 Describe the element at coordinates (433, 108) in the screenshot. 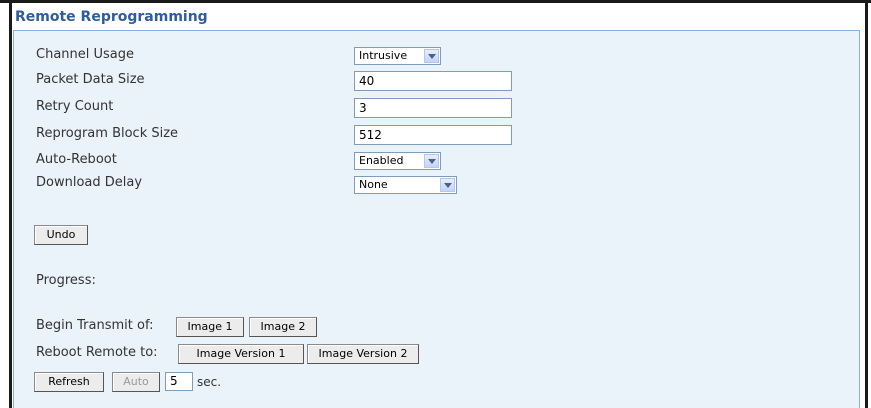

I see `retry-count-input: 3` at that location.